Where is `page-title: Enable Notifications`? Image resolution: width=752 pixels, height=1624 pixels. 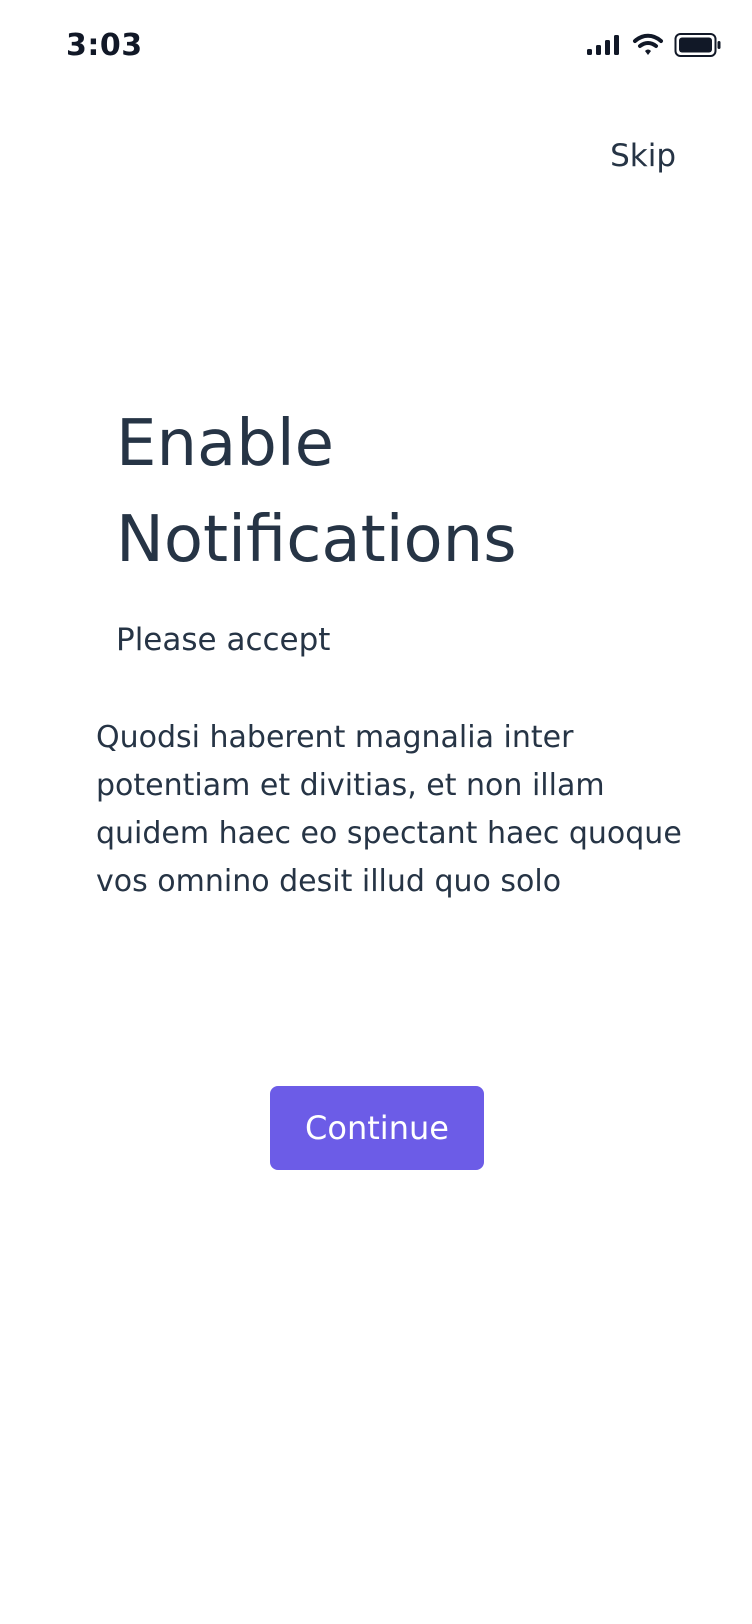 page-title: Enable Notifications is located at coordinates (316, 492).